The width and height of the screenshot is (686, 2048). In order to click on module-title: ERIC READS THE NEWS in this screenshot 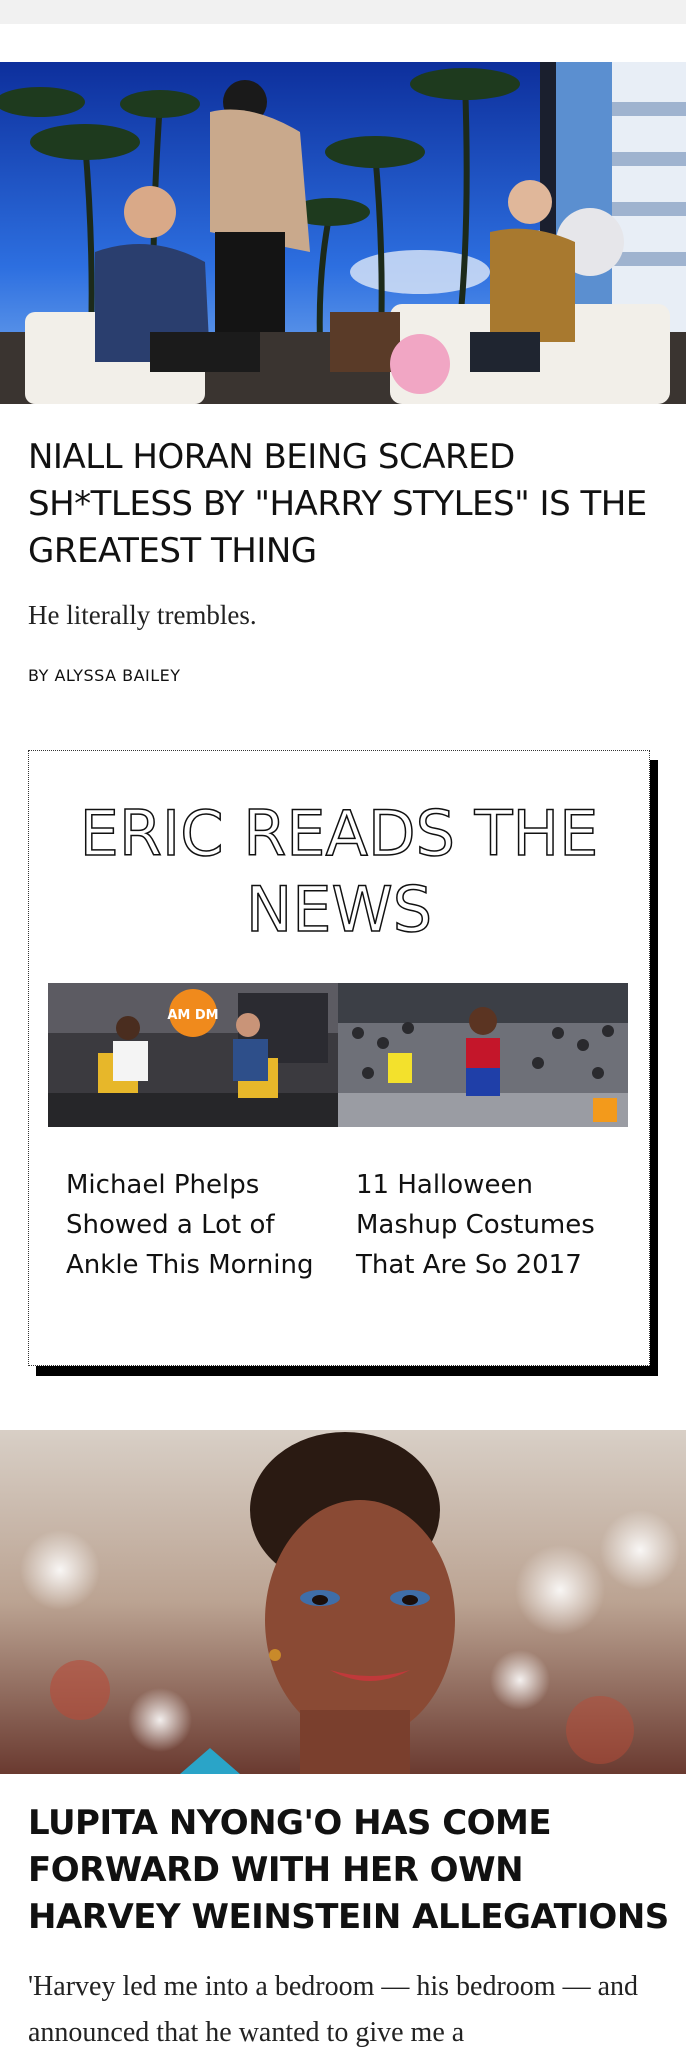, I will do `click(339, 868)`.